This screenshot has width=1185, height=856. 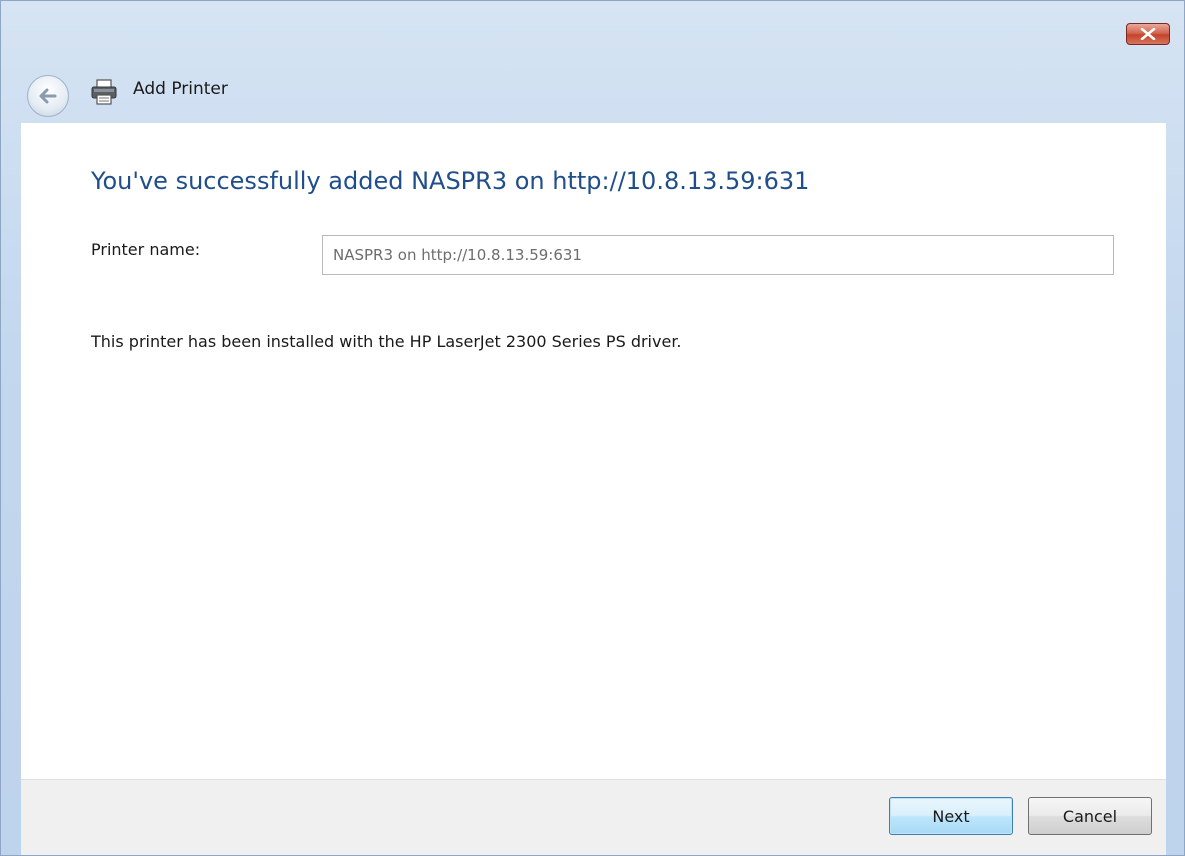 What do you see at coordinates (593, 817) in the screenshot?
I see `button-bar: Next Cancel` at bounding box center [593, 817].